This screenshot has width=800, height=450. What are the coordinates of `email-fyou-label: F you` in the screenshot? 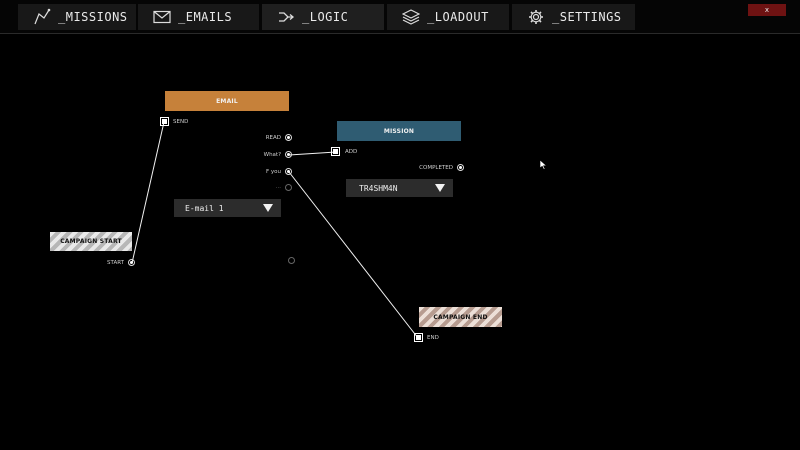 It's located at (273, 172).